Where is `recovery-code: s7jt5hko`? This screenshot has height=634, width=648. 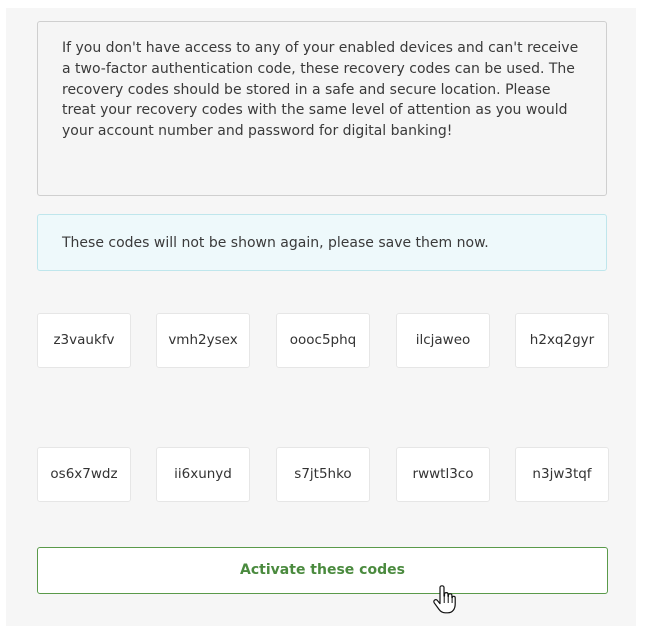 recovery-code: s7jt5hko is located at coordinates (323, 474).